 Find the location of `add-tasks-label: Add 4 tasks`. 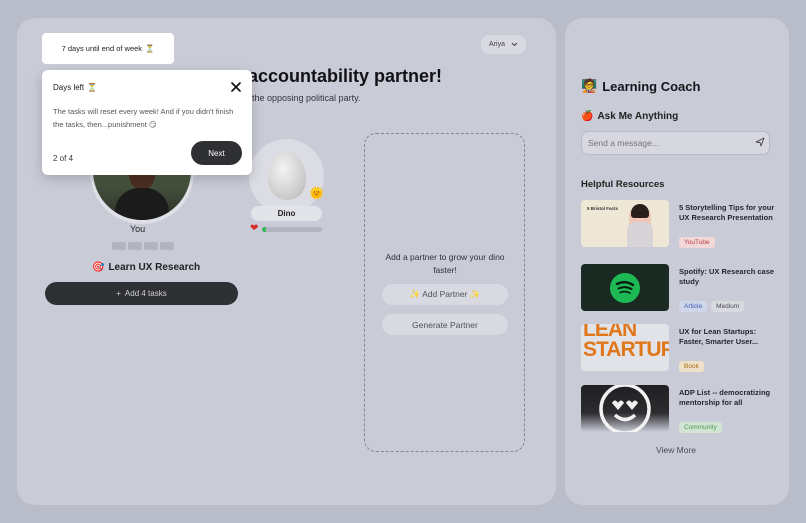

add-tasks-label: Add 4 tasks is located at coordinates (145, 293).